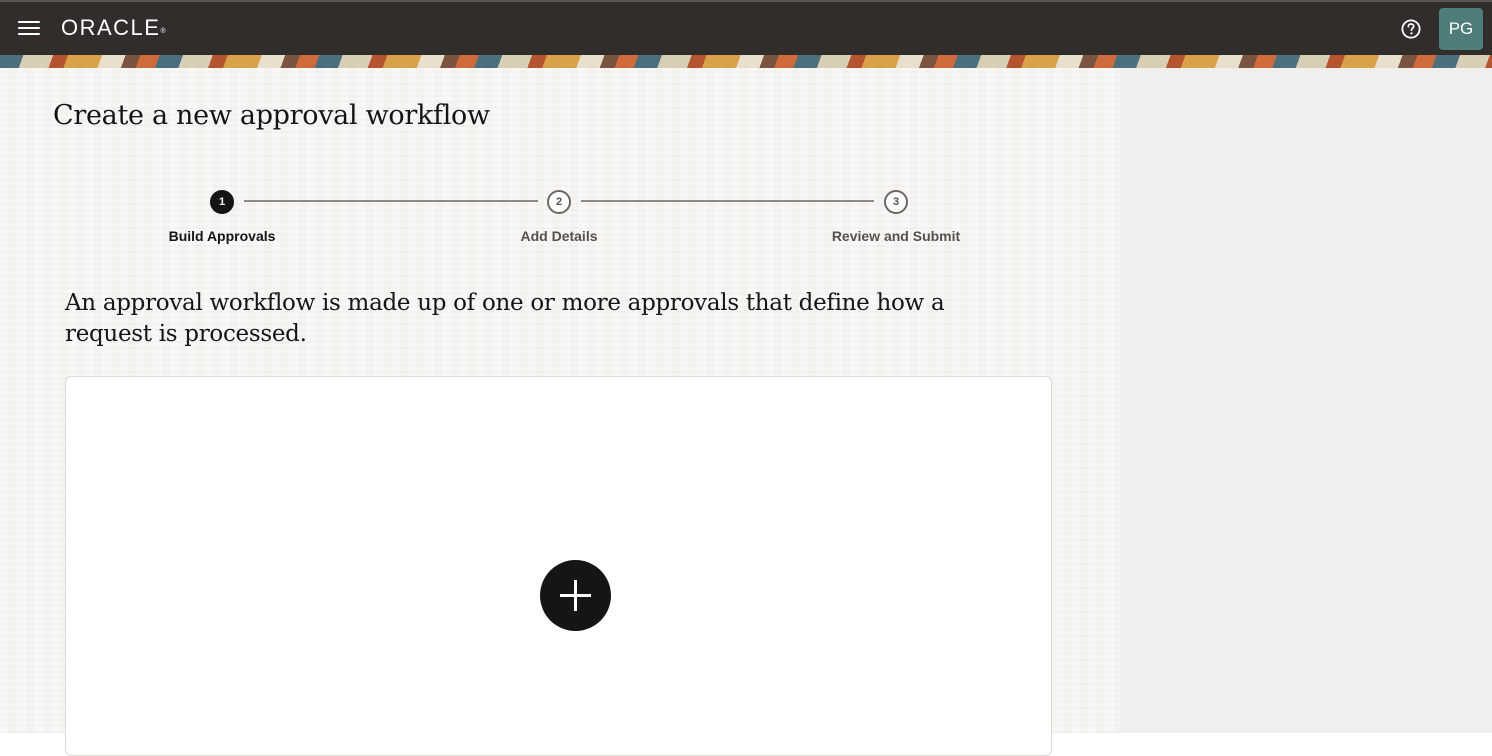  I want to click on oracle-logo: ORACLE®, so click(113, 28).